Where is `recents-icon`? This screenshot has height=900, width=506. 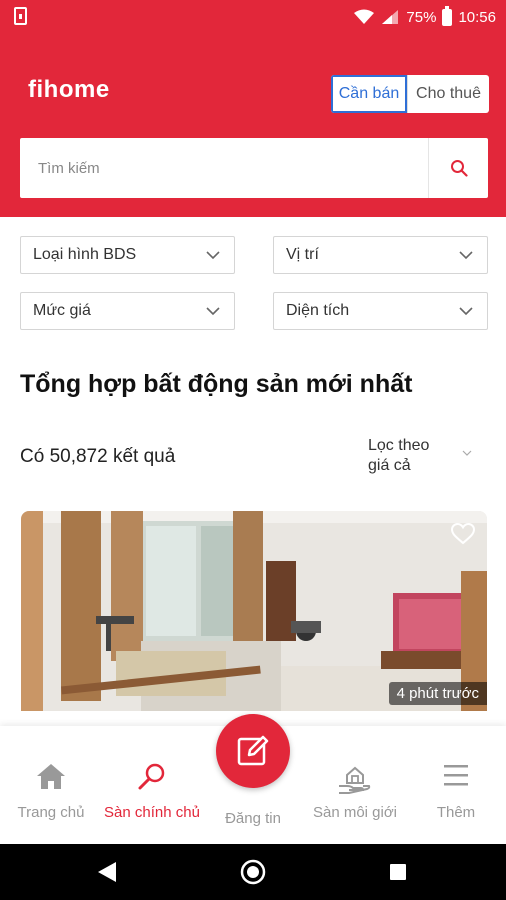 recents-icon is located at coordinates (398, 872).